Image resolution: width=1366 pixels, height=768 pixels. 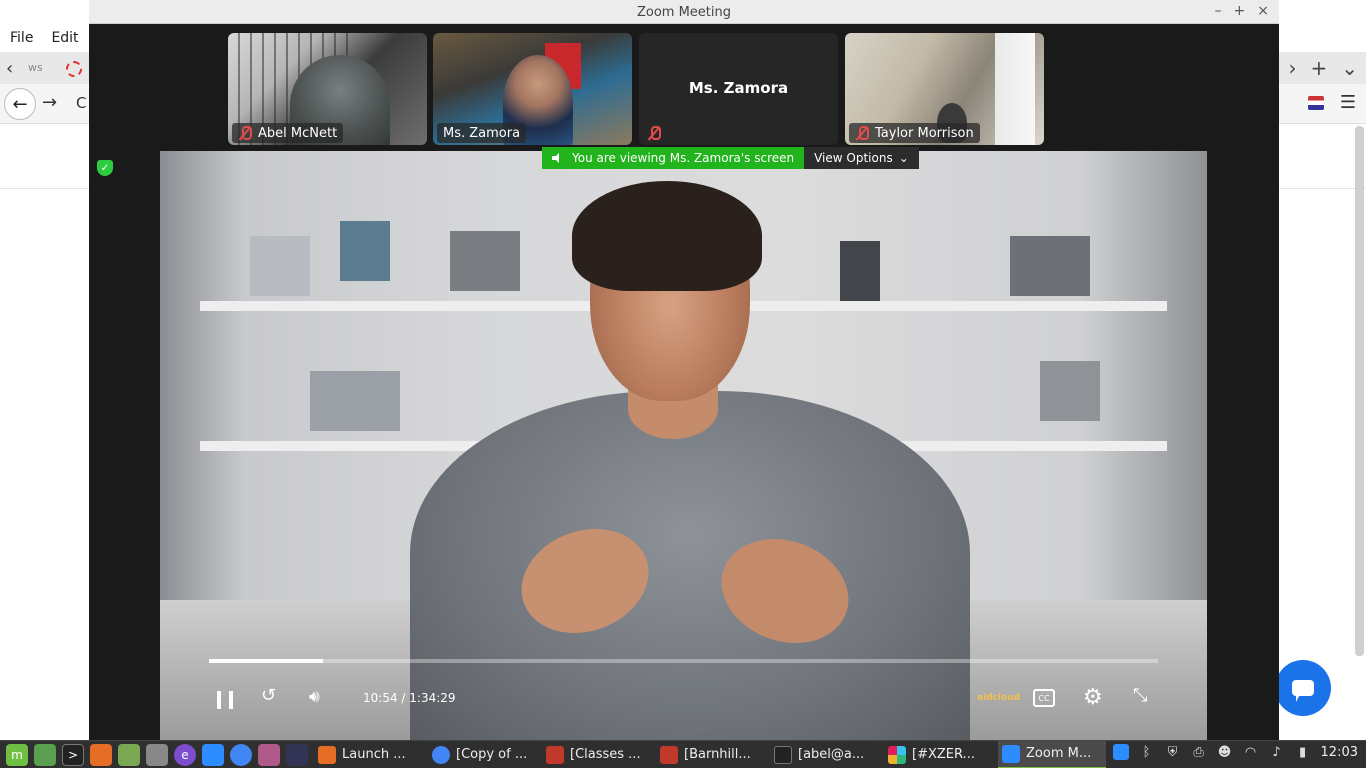 What do you see at coordinates (129, 754) in the screenshot?
I see `files-launcher-icon` at bounding box center [129, 754].